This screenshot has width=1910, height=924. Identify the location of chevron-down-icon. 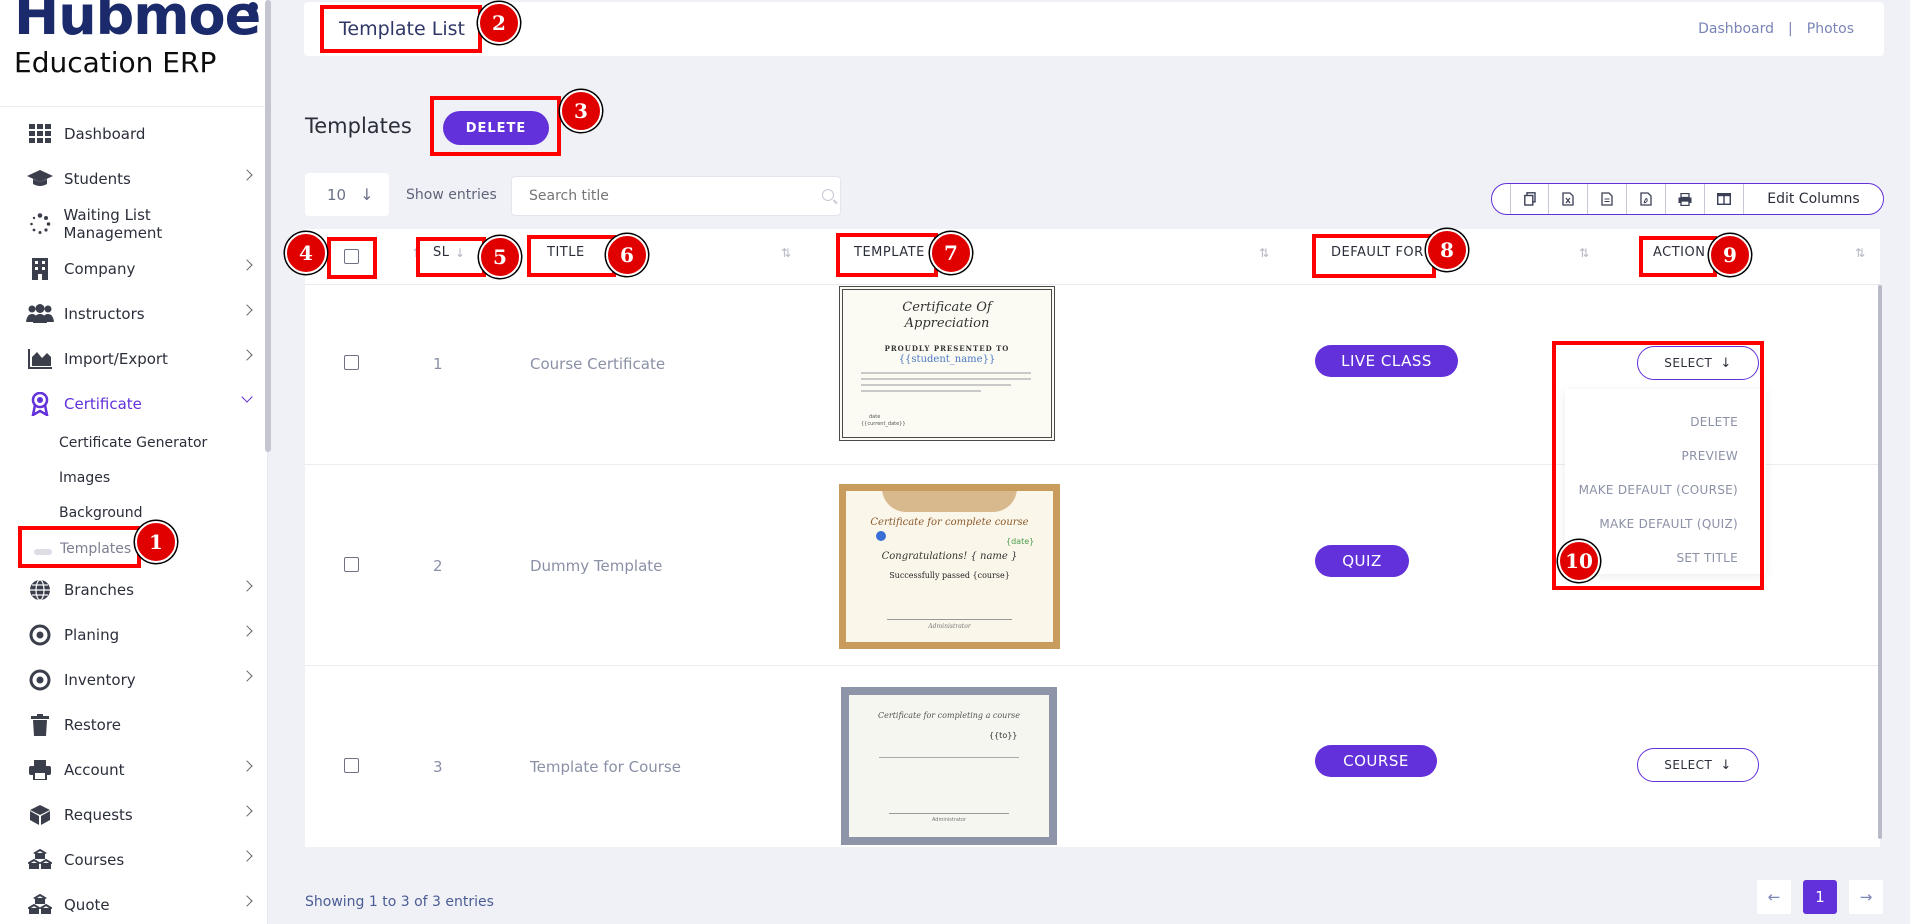
(247, 397).